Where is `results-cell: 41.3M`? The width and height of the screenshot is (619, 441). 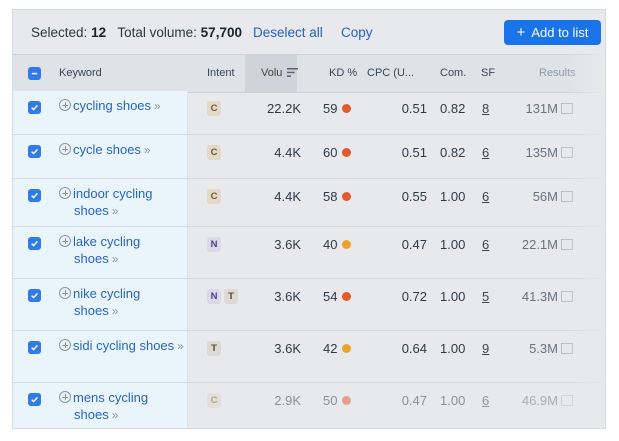
results-cell: 41.3M is located at coordinates (543, 296).